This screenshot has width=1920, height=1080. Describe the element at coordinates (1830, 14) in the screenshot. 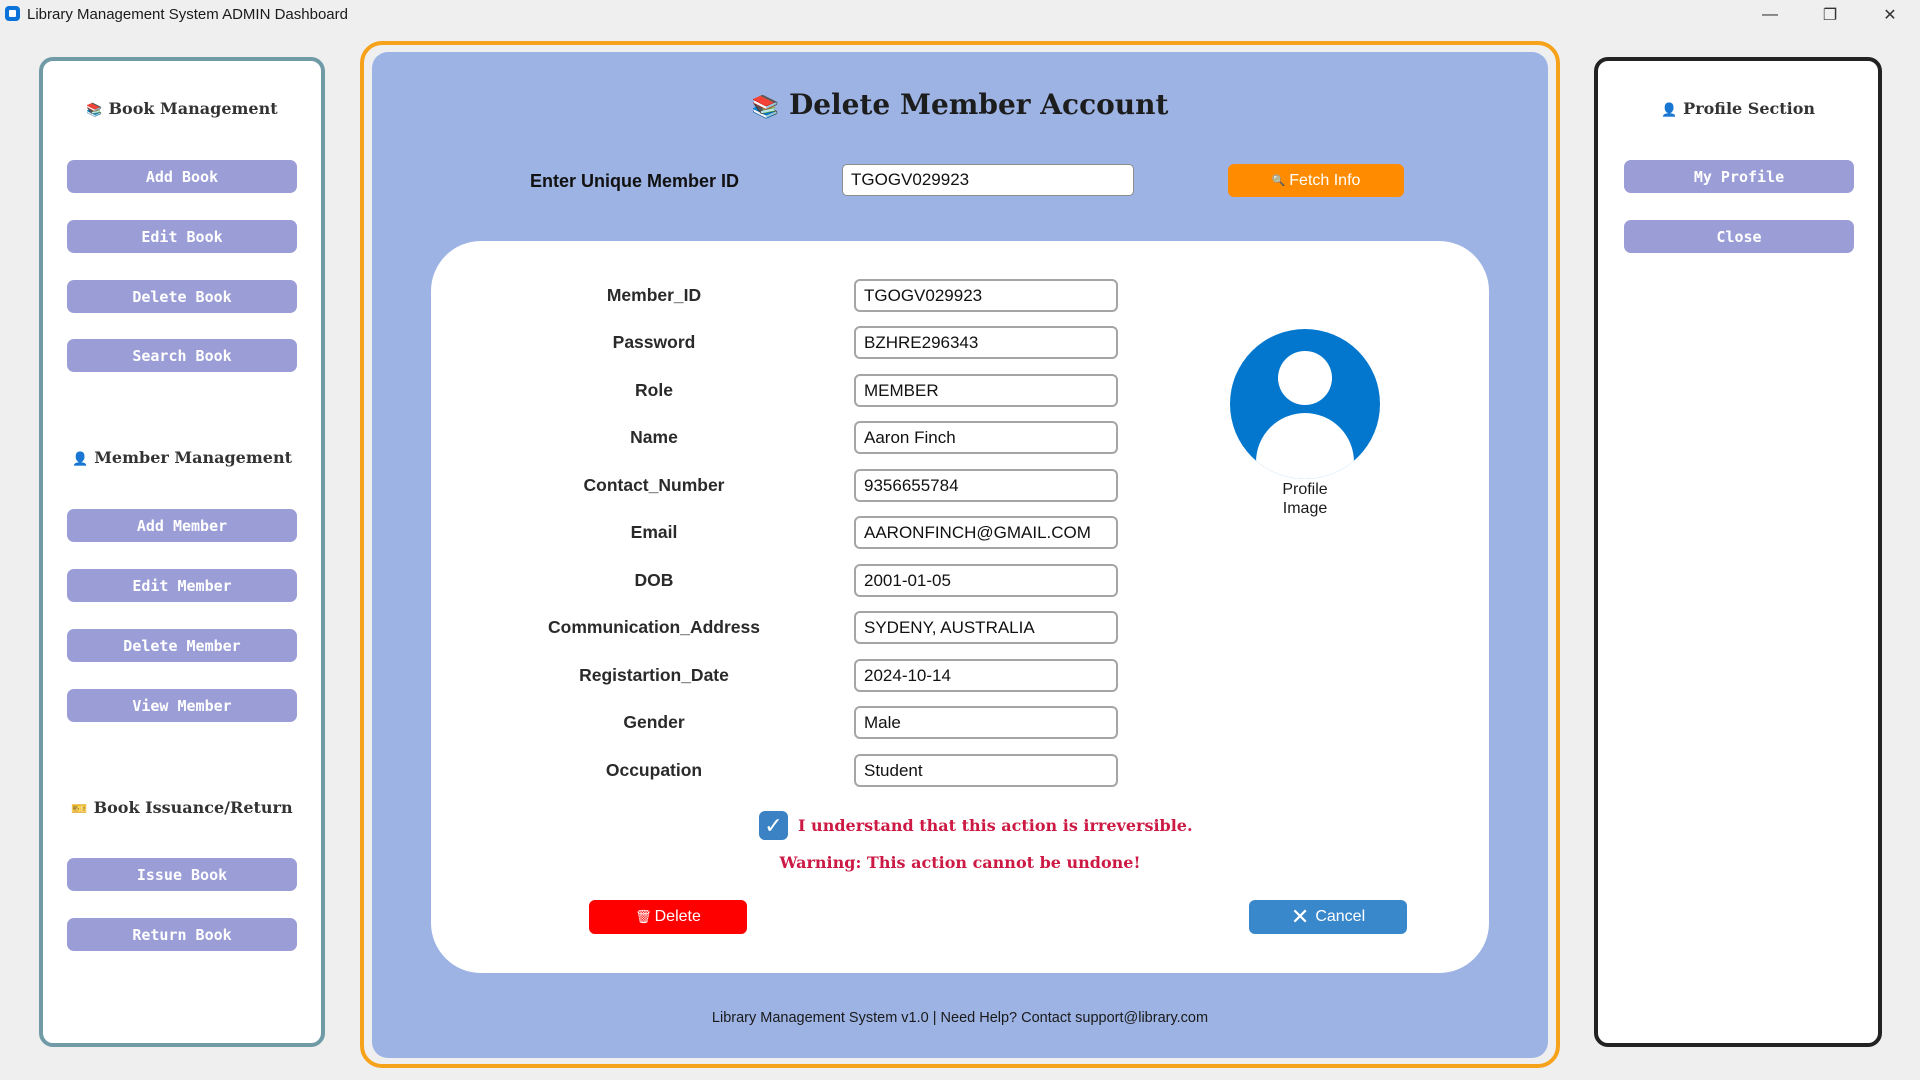

I see `restore-button: ❐` at that location.